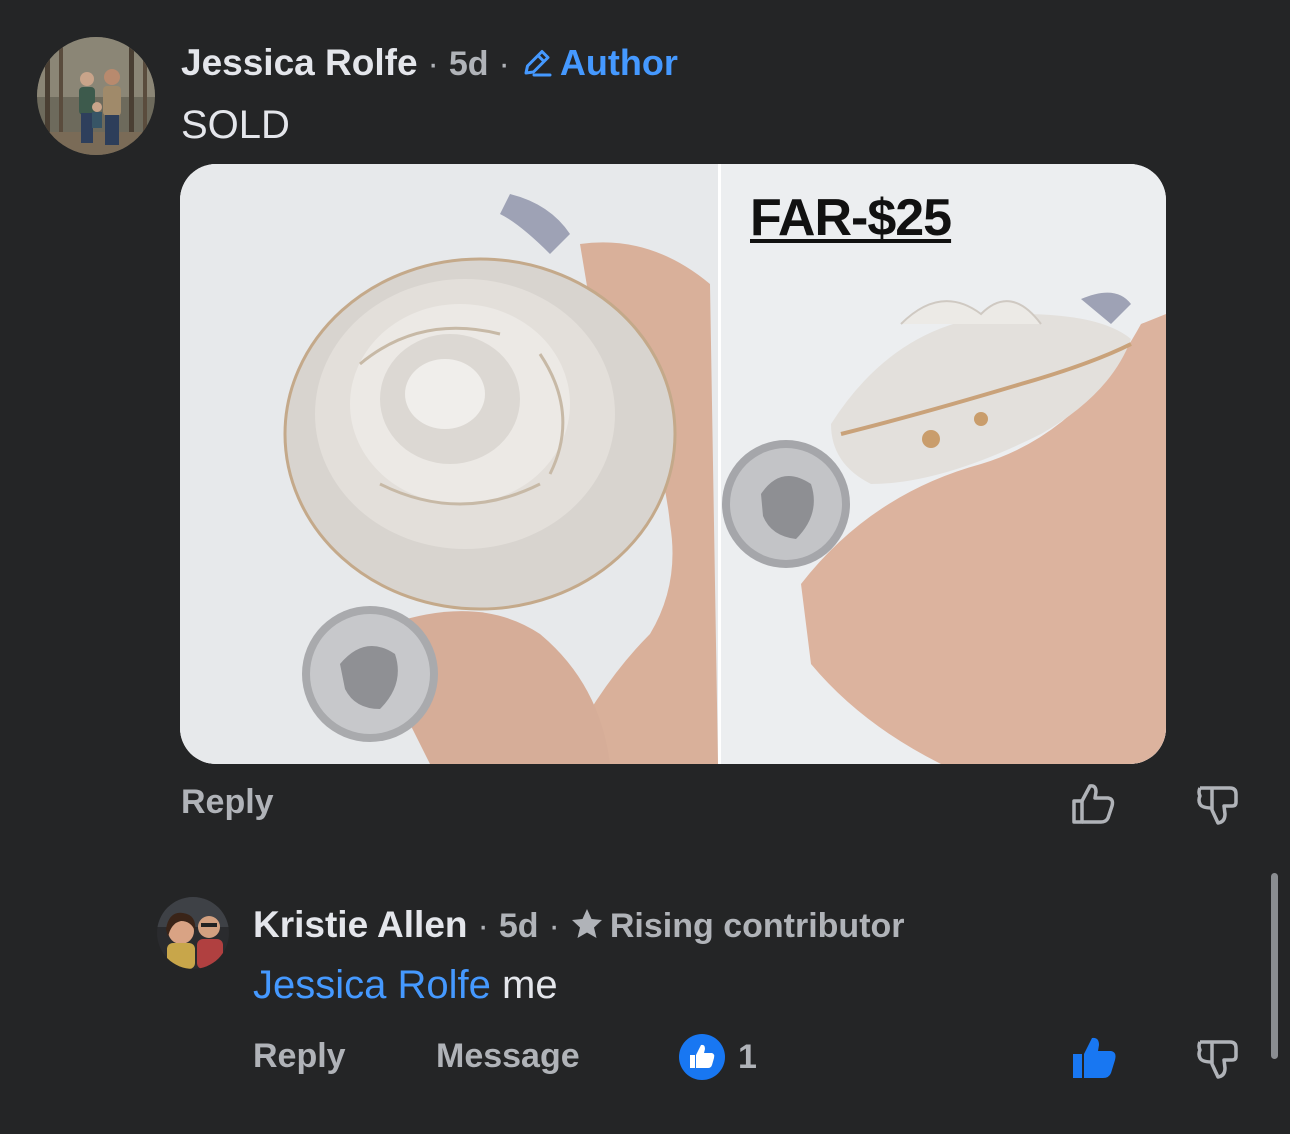 The height and width of the screenshot is (1134, 1290). Describe the element at coordinates (851, 218) in the screenshot. I see `photo-caption: FAR-$25` at that location.